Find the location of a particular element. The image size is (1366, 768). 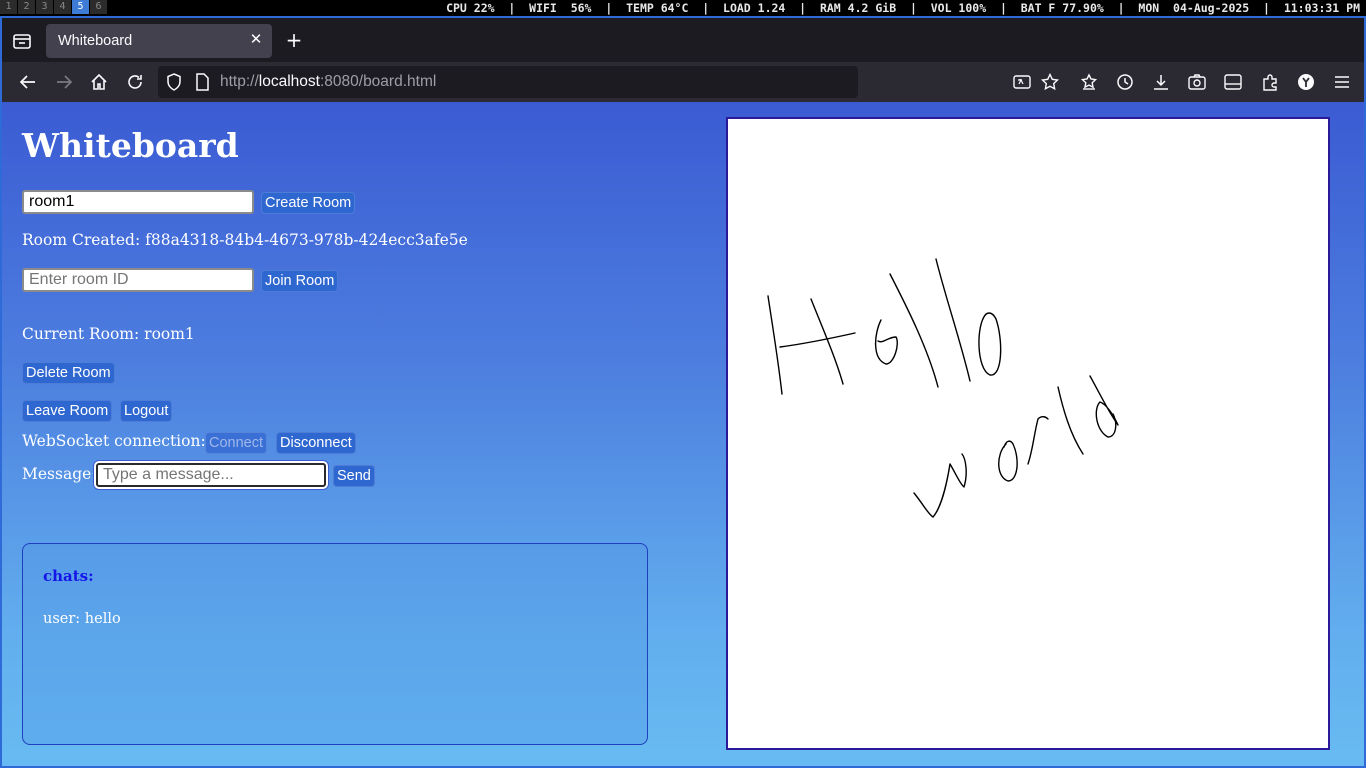

delete-room-button: Delete Room is located at coordinates (68, 373).